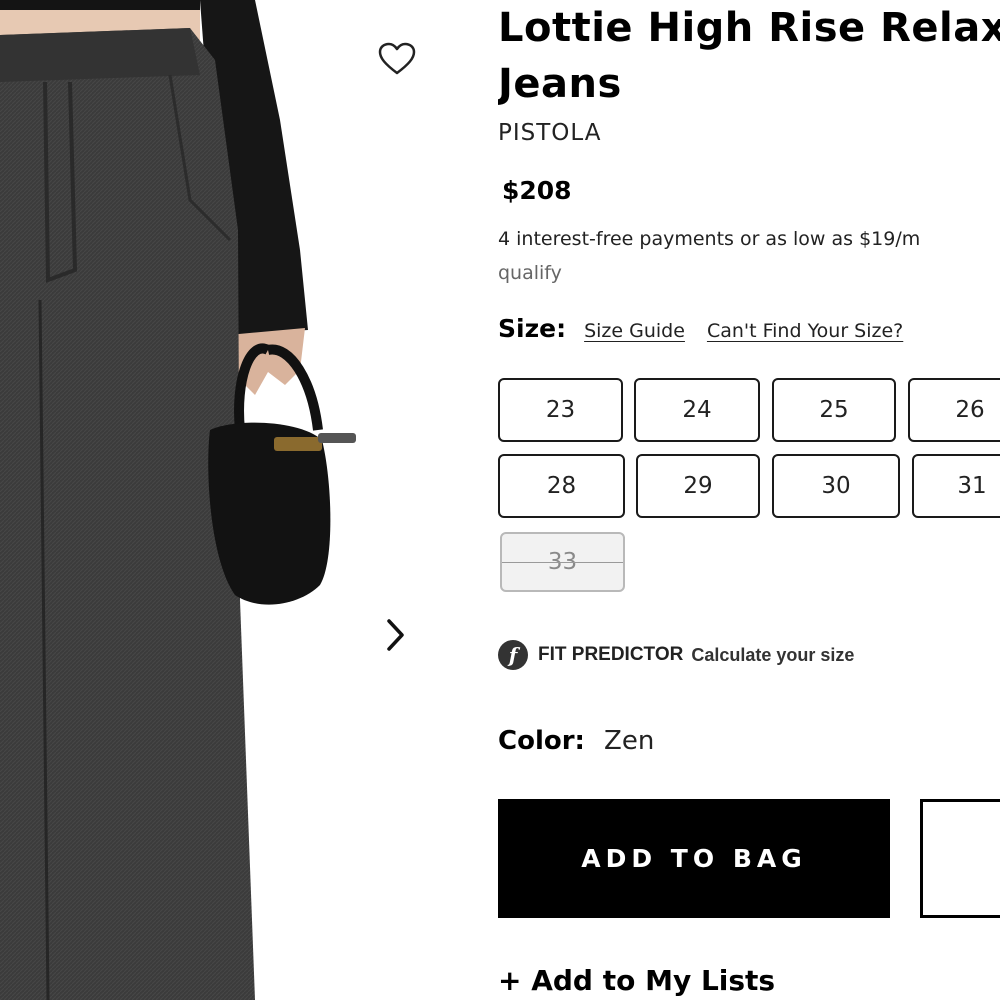  I want to click on size-option-26: 26, so click(954, 410).